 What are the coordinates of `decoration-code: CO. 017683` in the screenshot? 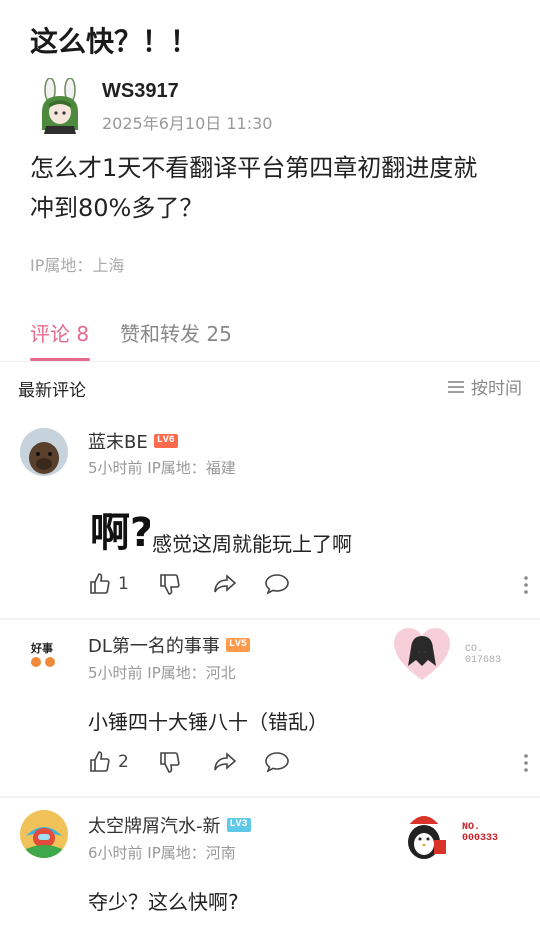 It's located at (483, 655).